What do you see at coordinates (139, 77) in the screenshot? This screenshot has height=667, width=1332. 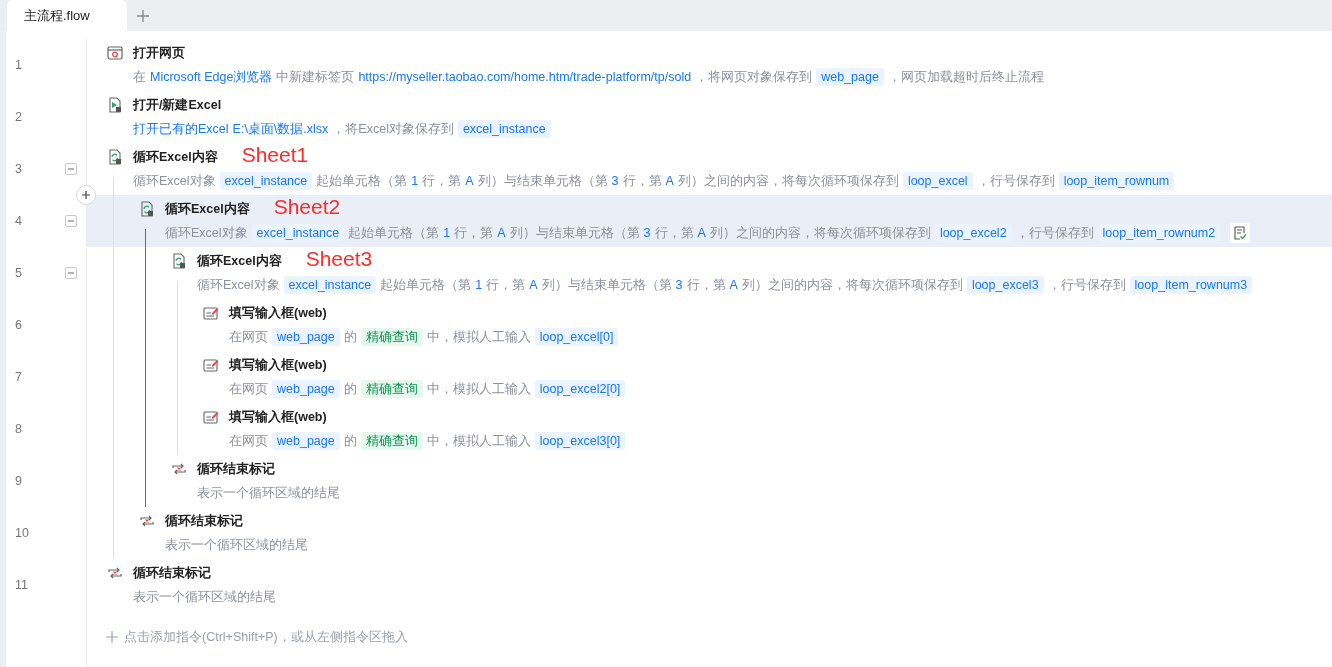 I see `description-text: 在` at bounding box center [139, 77].